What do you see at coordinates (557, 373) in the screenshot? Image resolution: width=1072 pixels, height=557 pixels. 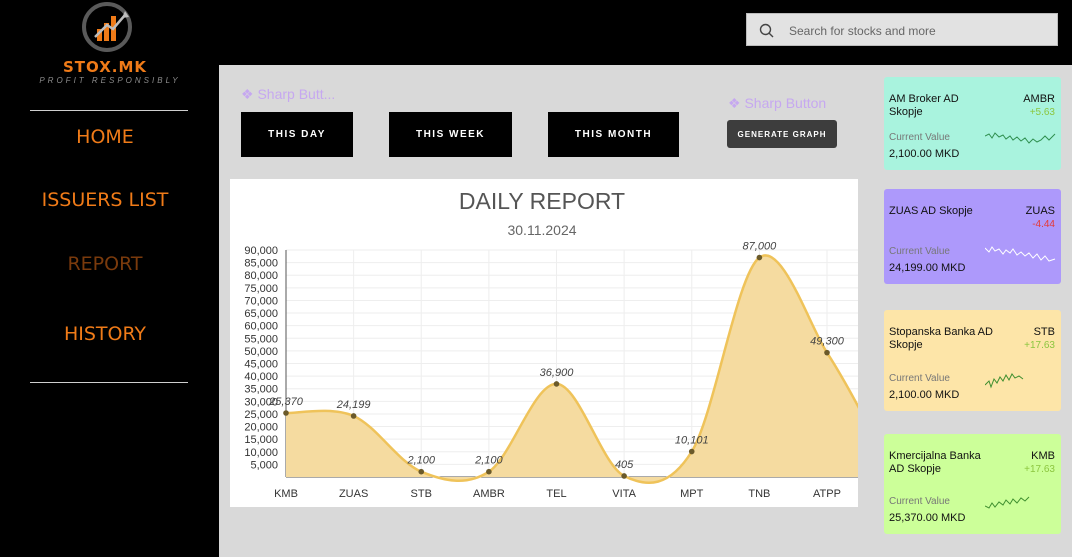 I see `data-label: 36,900` at bounding box center [557, 373].